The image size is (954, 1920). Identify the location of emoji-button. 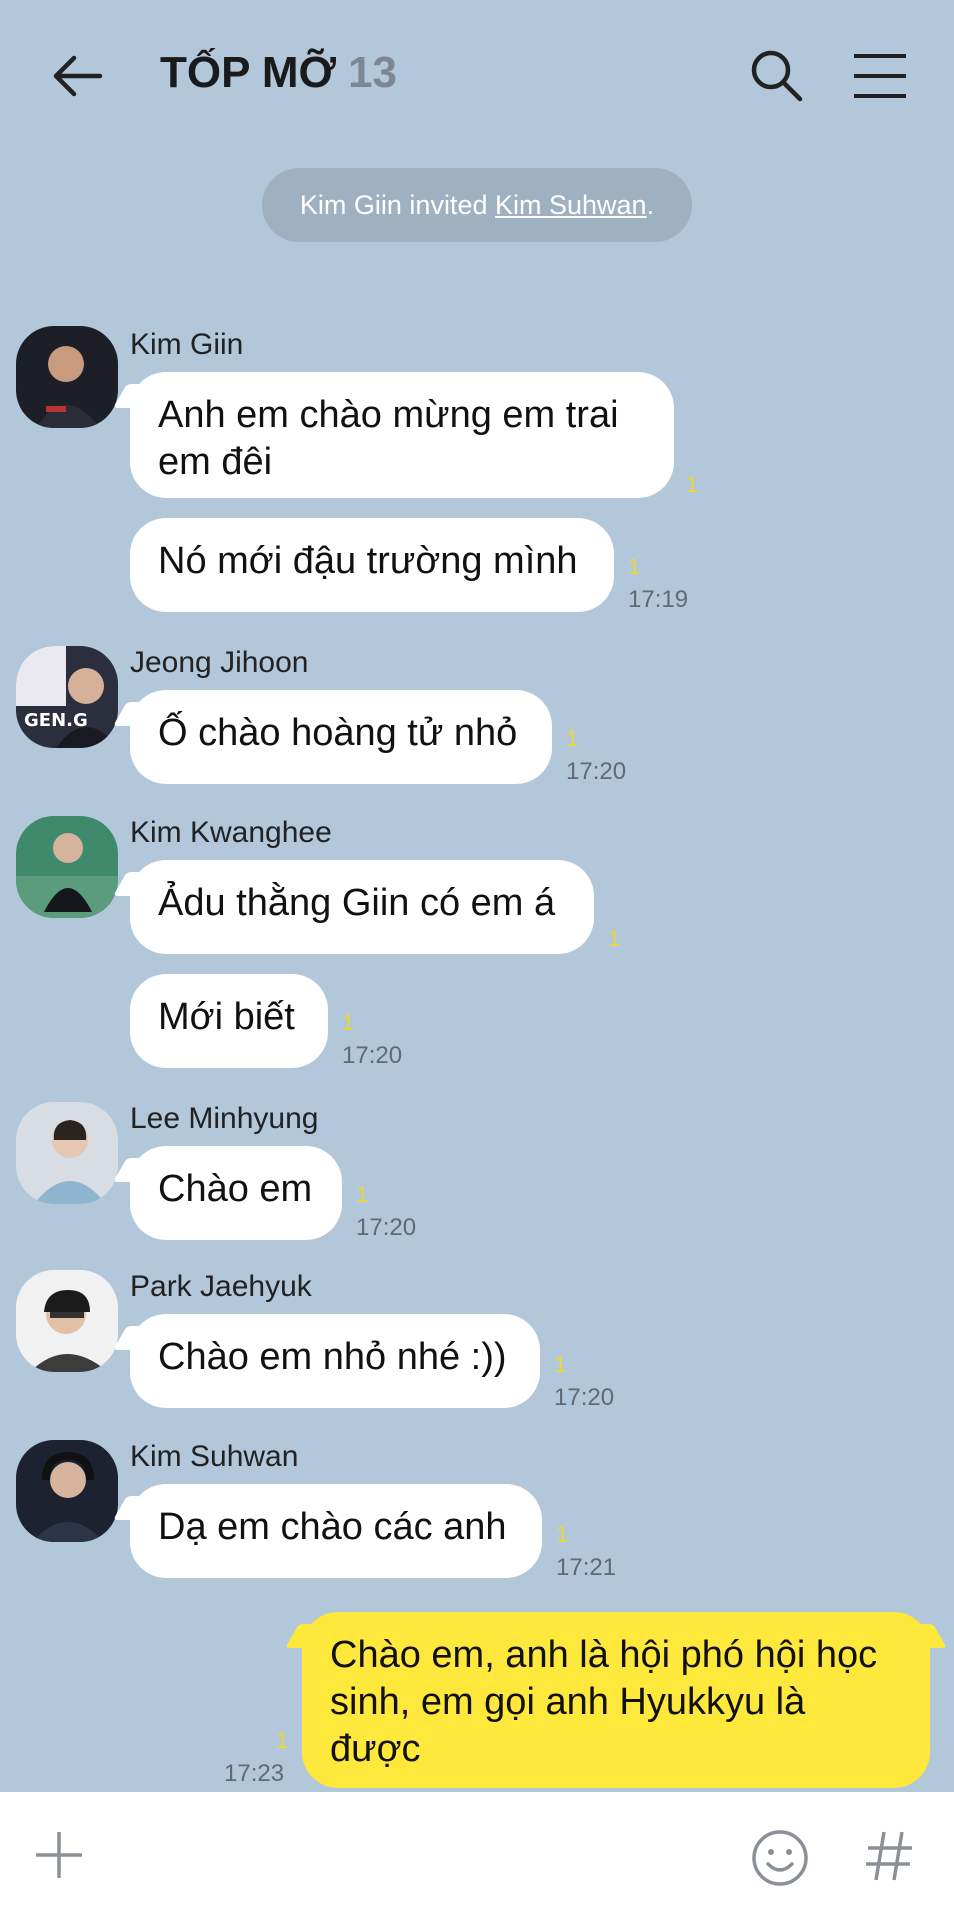
(780, 1858).